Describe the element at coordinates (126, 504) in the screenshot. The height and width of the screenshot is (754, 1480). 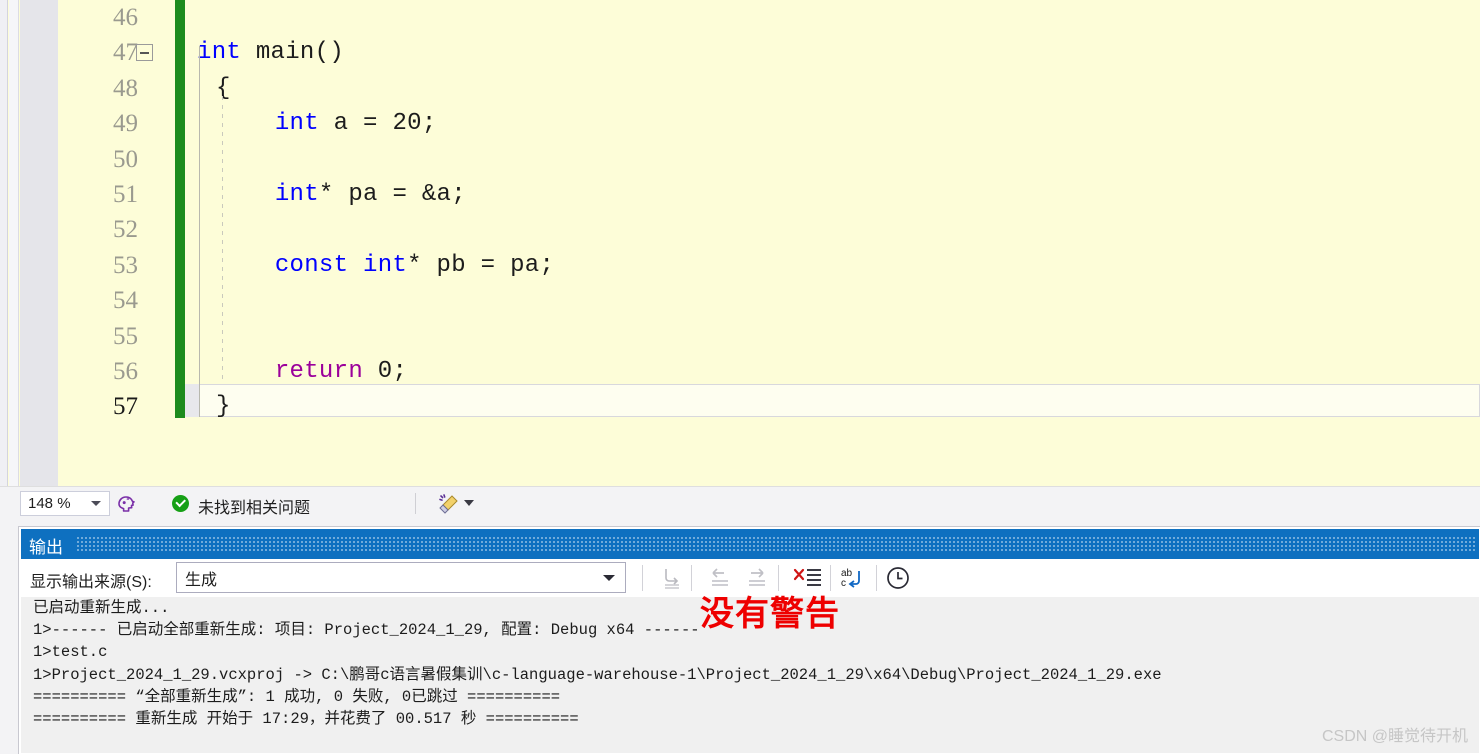
I see `intellisense-head-icon` at that location.